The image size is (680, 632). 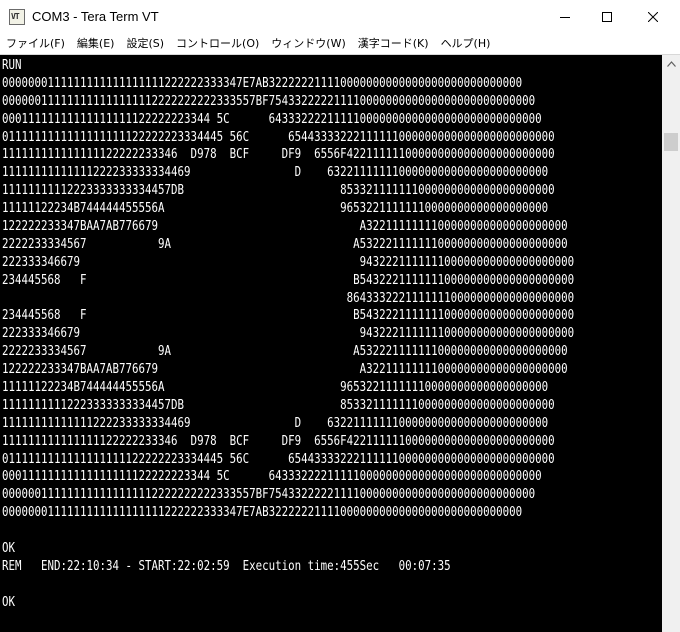 I want to click on minimize-icon, so click(x=565, y=17).